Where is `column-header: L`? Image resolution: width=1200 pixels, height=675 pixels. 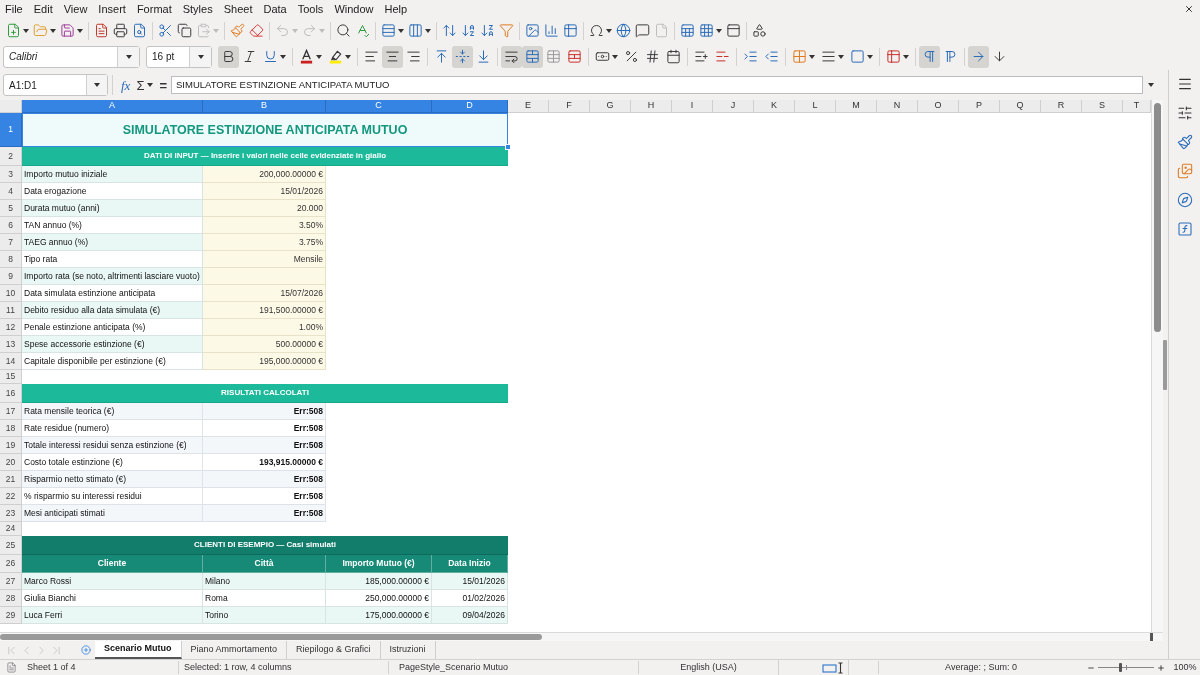 column-header: L is located at coordinates (815, 106).